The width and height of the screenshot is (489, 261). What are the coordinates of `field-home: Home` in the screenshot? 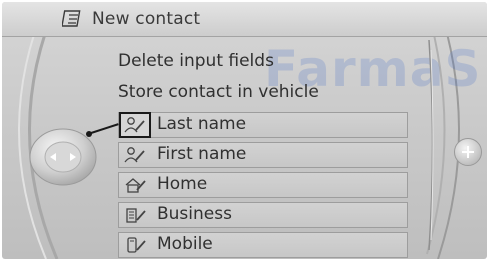 It's located at (263, 185).